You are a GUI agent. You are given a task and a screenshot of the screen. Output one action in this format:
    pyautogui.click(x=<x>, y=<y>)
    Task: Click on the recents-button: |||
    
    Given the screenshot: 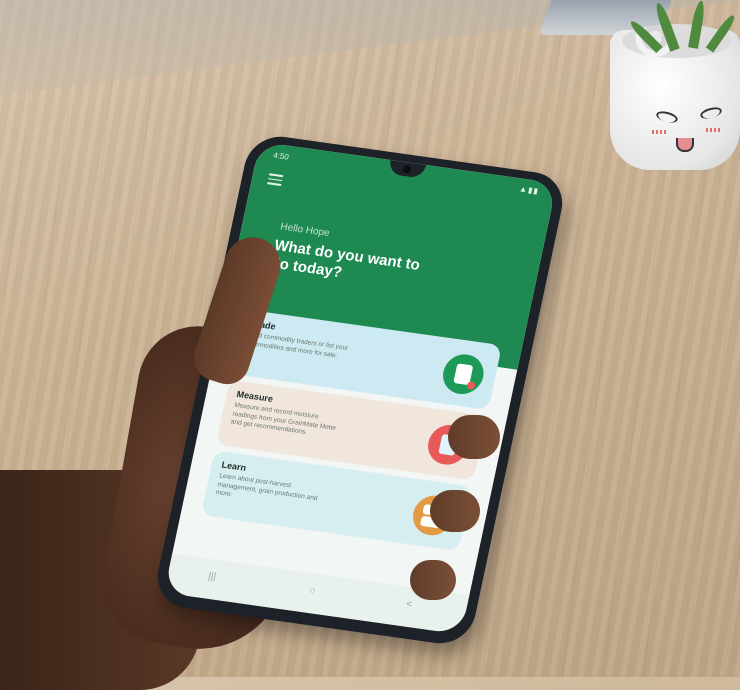 What is the action you would take?
    pyautogui.click(x=212, y=577)
    